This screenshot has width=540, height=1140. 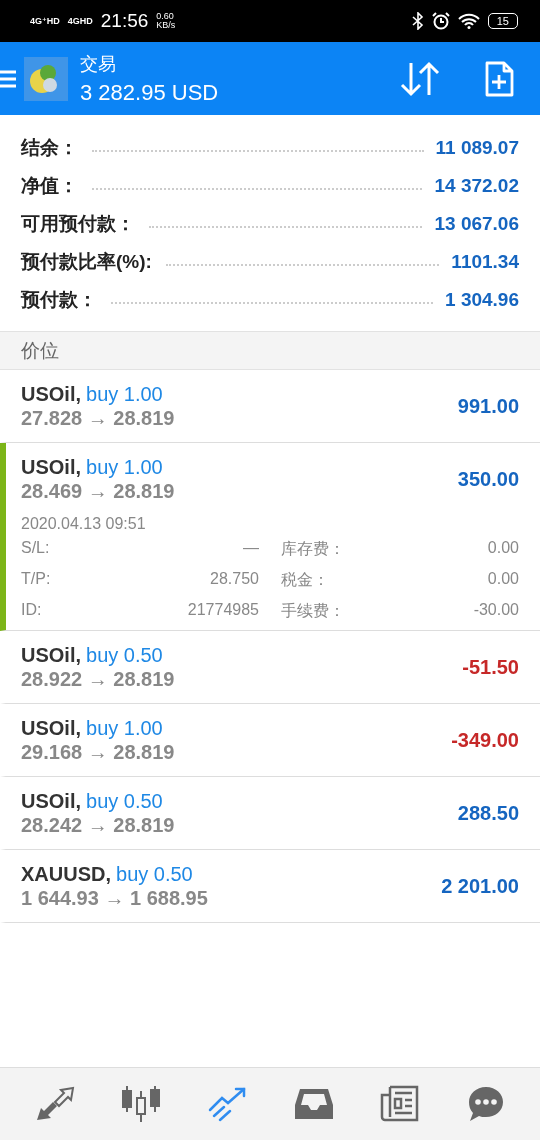 What do you see at coordinates (222, 610) in the screenshot?
I see `detail-value: 21774985` at bounding box center [222, 610].